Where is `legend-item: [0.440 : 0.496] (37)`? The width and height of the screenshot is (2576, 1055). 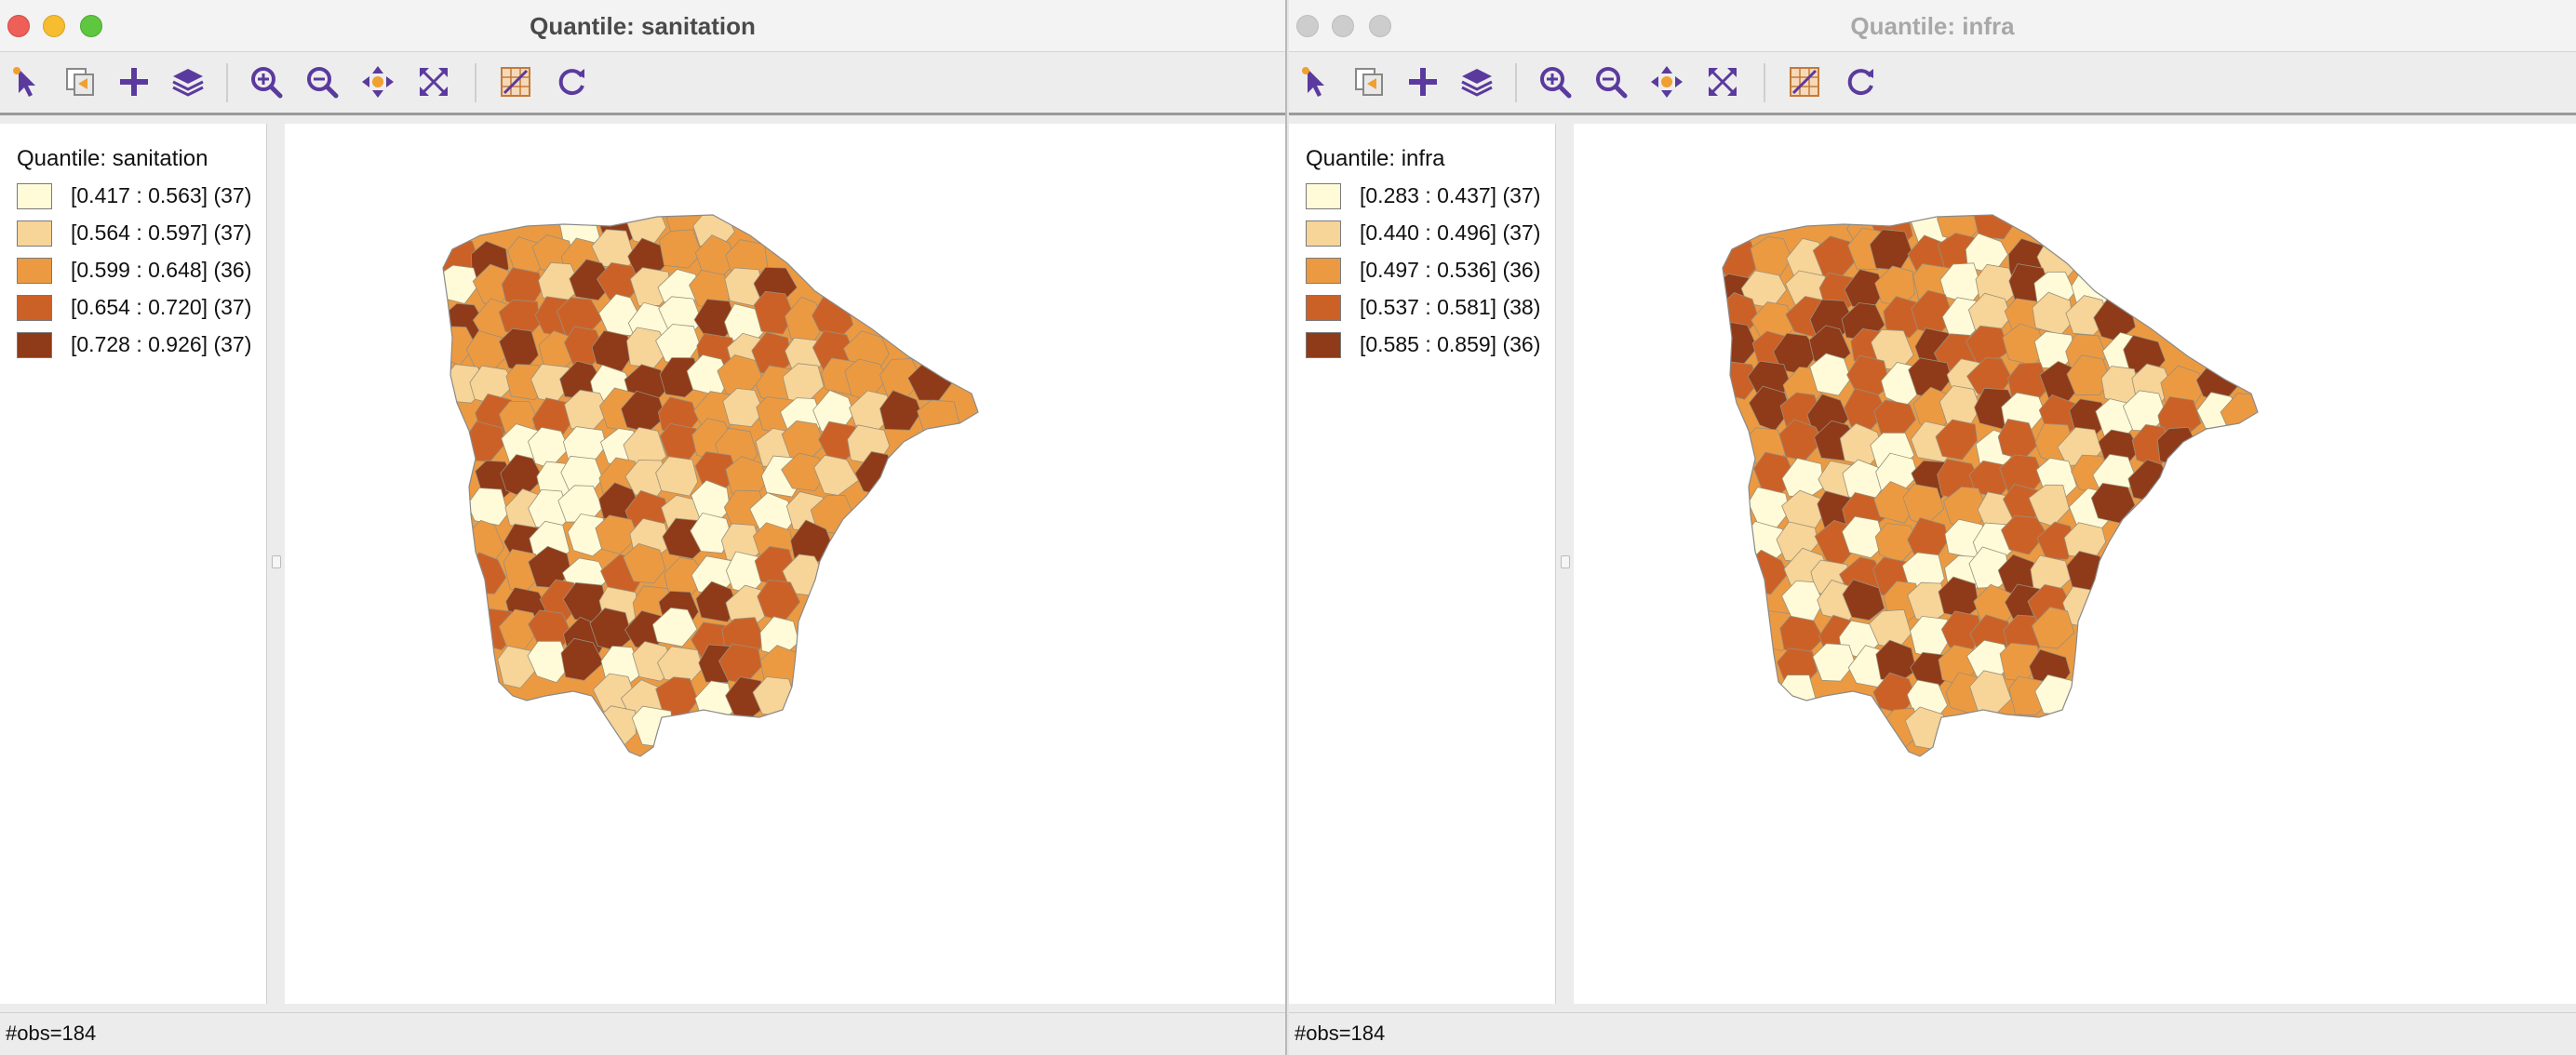
legend-item: [0.440 : 0.496] (37) is located at coordinates (1431, 233).